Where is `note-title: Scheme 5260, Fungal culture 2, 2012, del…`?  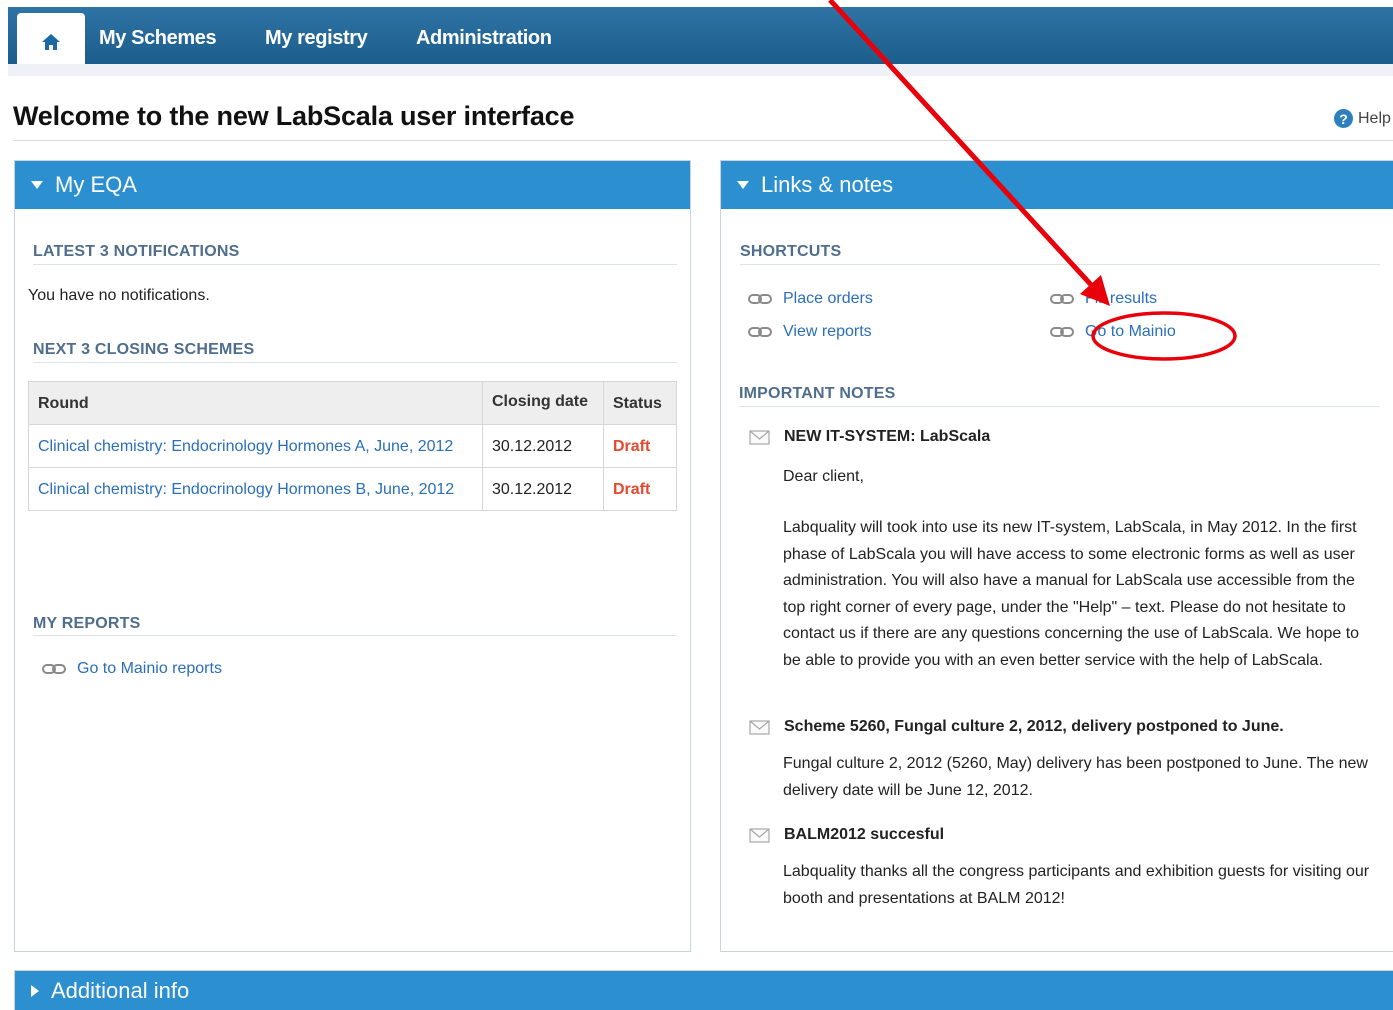
note-title: Scheme 5260, Fungal culture 2, 2012, del… is located at coordinates (1016, 727).